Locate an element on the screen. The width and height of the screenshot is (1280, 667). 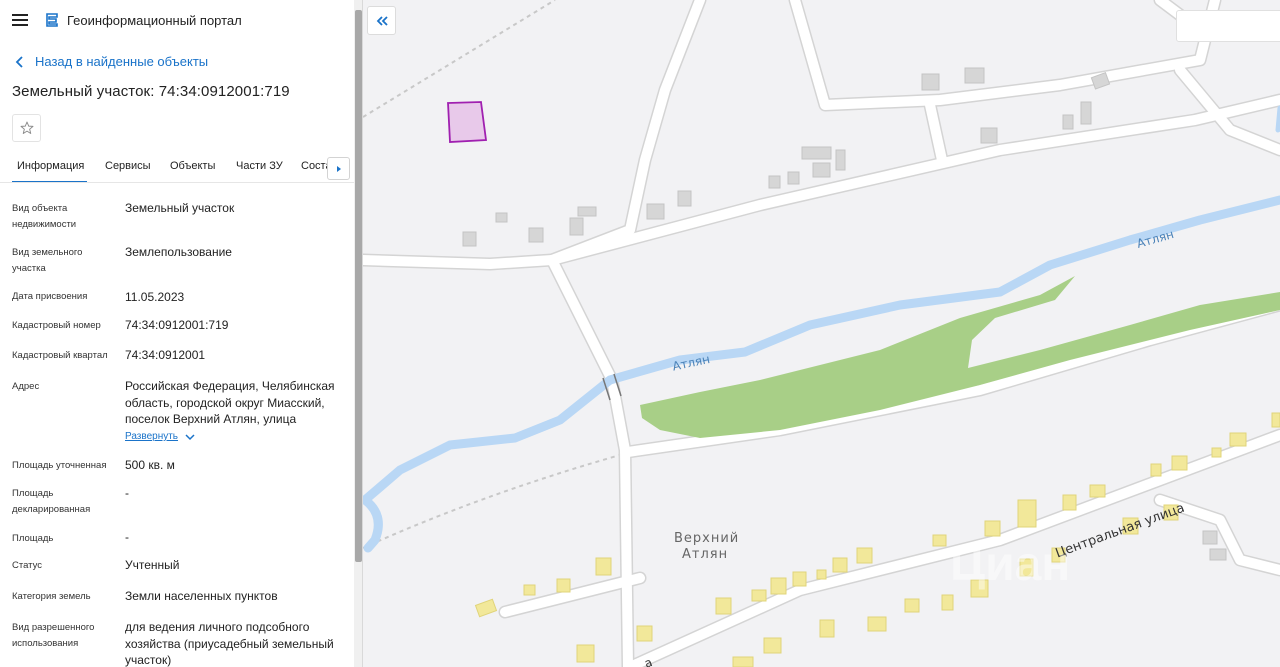
detail-label: Площадь is located at coordinates (33, 538).